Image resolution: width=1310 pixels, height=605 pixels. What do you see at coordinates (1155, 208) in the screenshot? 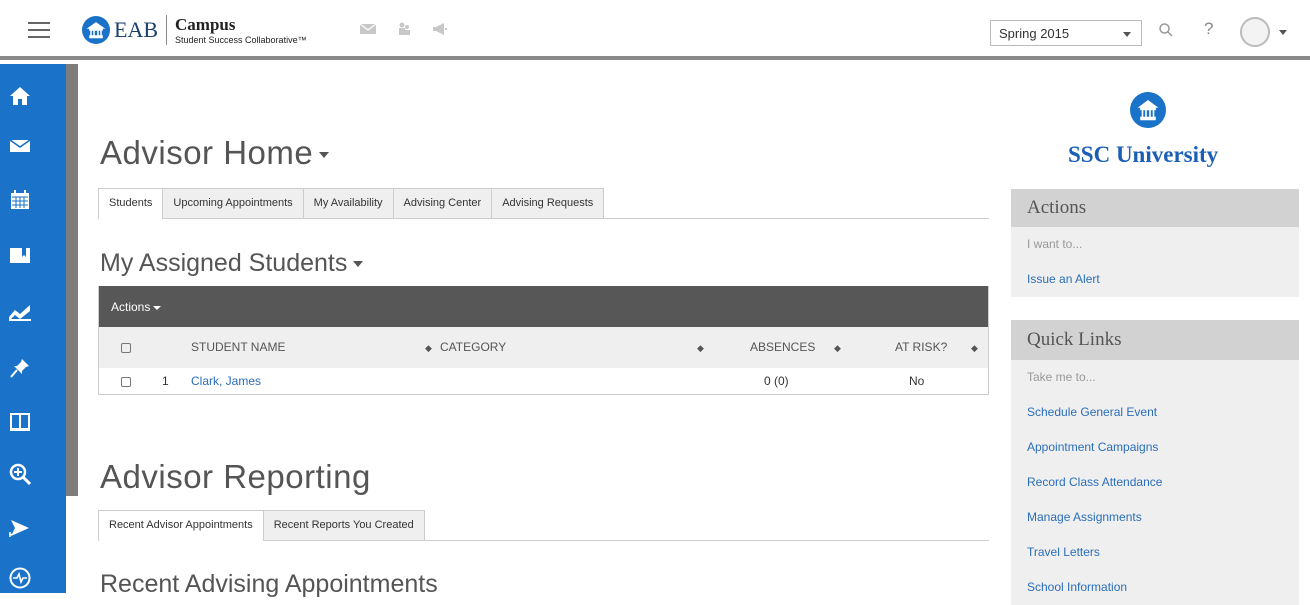
I see `actions-panel-title: Actions` at bounding box center [1155, 208].